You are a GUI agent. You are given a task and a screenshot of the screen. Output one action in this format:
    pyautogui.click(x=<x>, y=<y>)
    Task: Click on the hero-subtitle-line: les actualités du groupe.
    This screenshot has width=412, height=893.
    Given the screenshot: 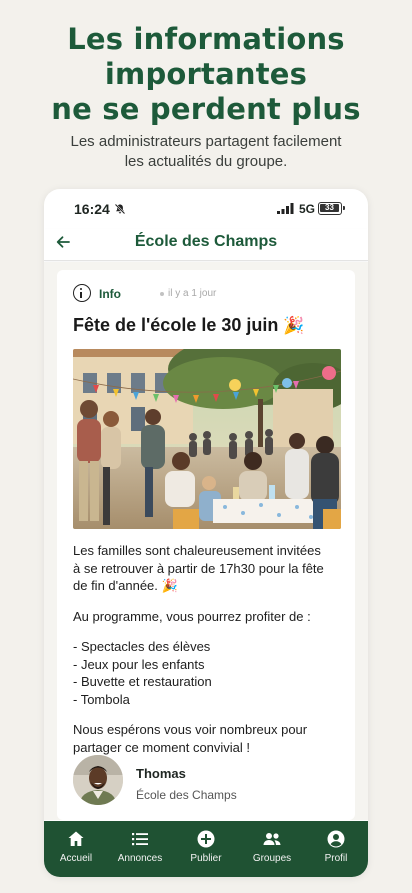 What is the action you would take?
    pyautogui.click(x=206, y=161)
    